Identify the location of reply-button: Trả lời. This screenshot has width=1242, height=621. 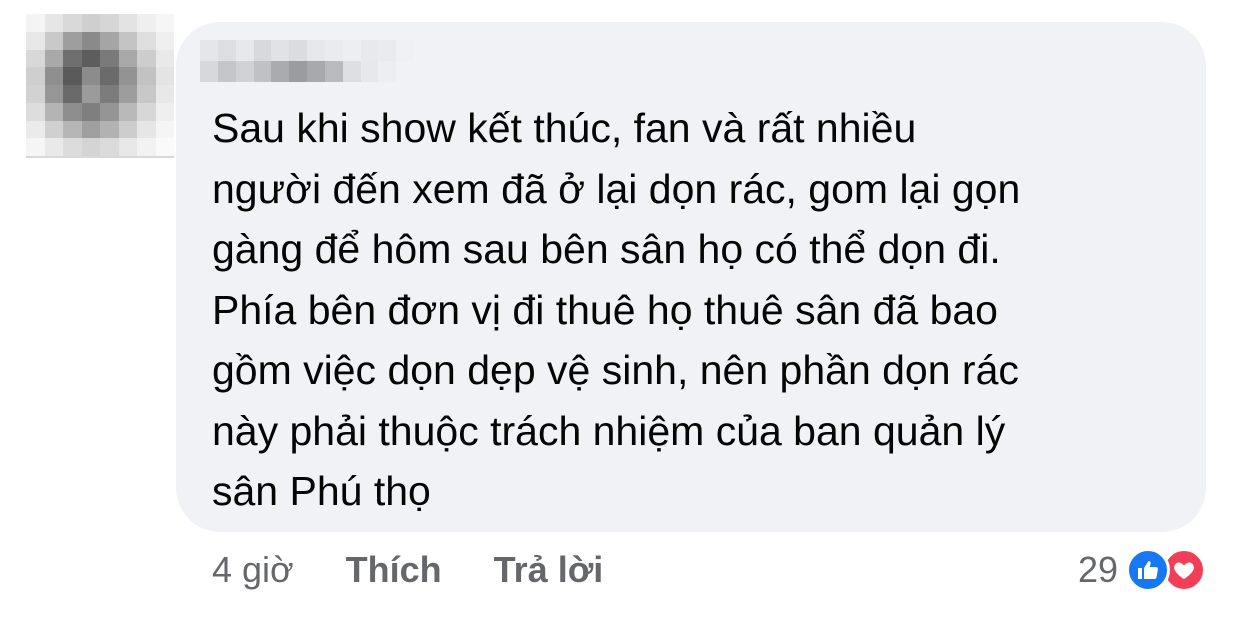
(549, 570).